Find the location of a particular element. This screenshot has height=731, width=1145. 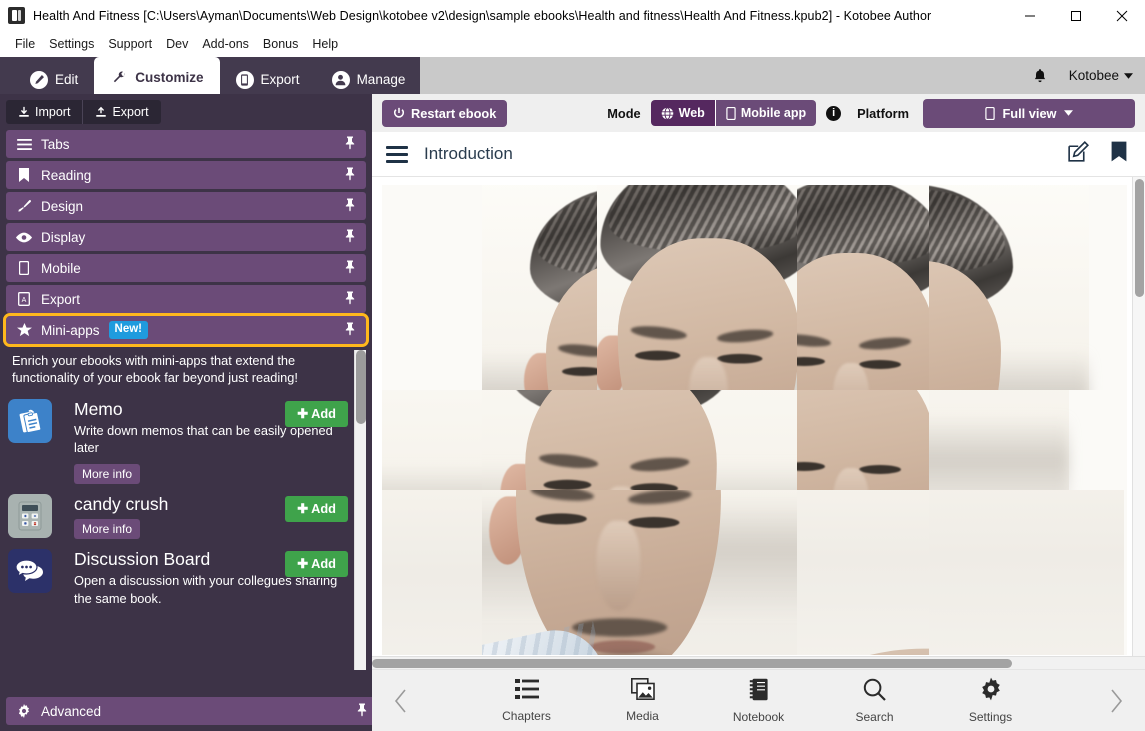

menu-support: Support is located at coordinates (130, 44).